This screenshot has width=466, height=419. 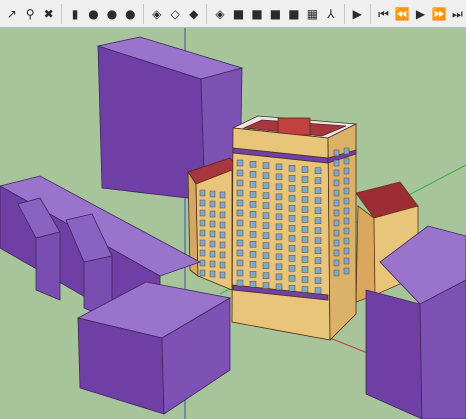 What do you see at coordinates (93, 14) in the screenshot?
I see `materials-icon: ●` at bounding box center [93, 14].